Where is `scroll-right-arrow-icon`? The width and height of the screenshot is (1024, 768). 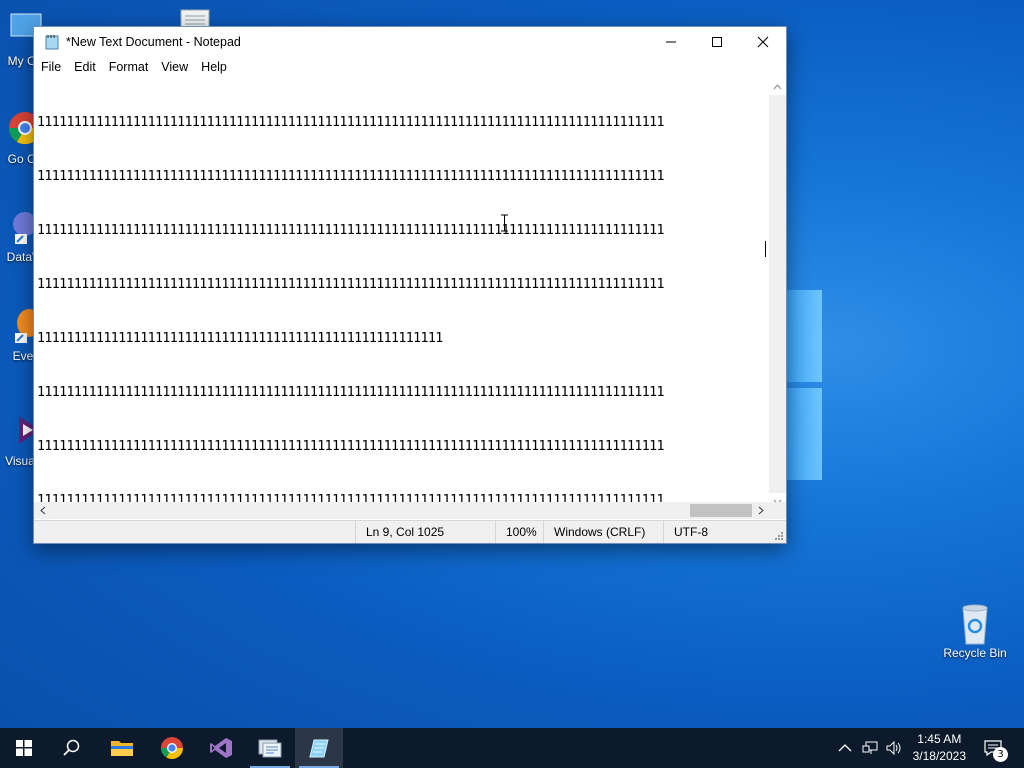
scroll-right-arrow-icon is located at coordinates (760, 510).